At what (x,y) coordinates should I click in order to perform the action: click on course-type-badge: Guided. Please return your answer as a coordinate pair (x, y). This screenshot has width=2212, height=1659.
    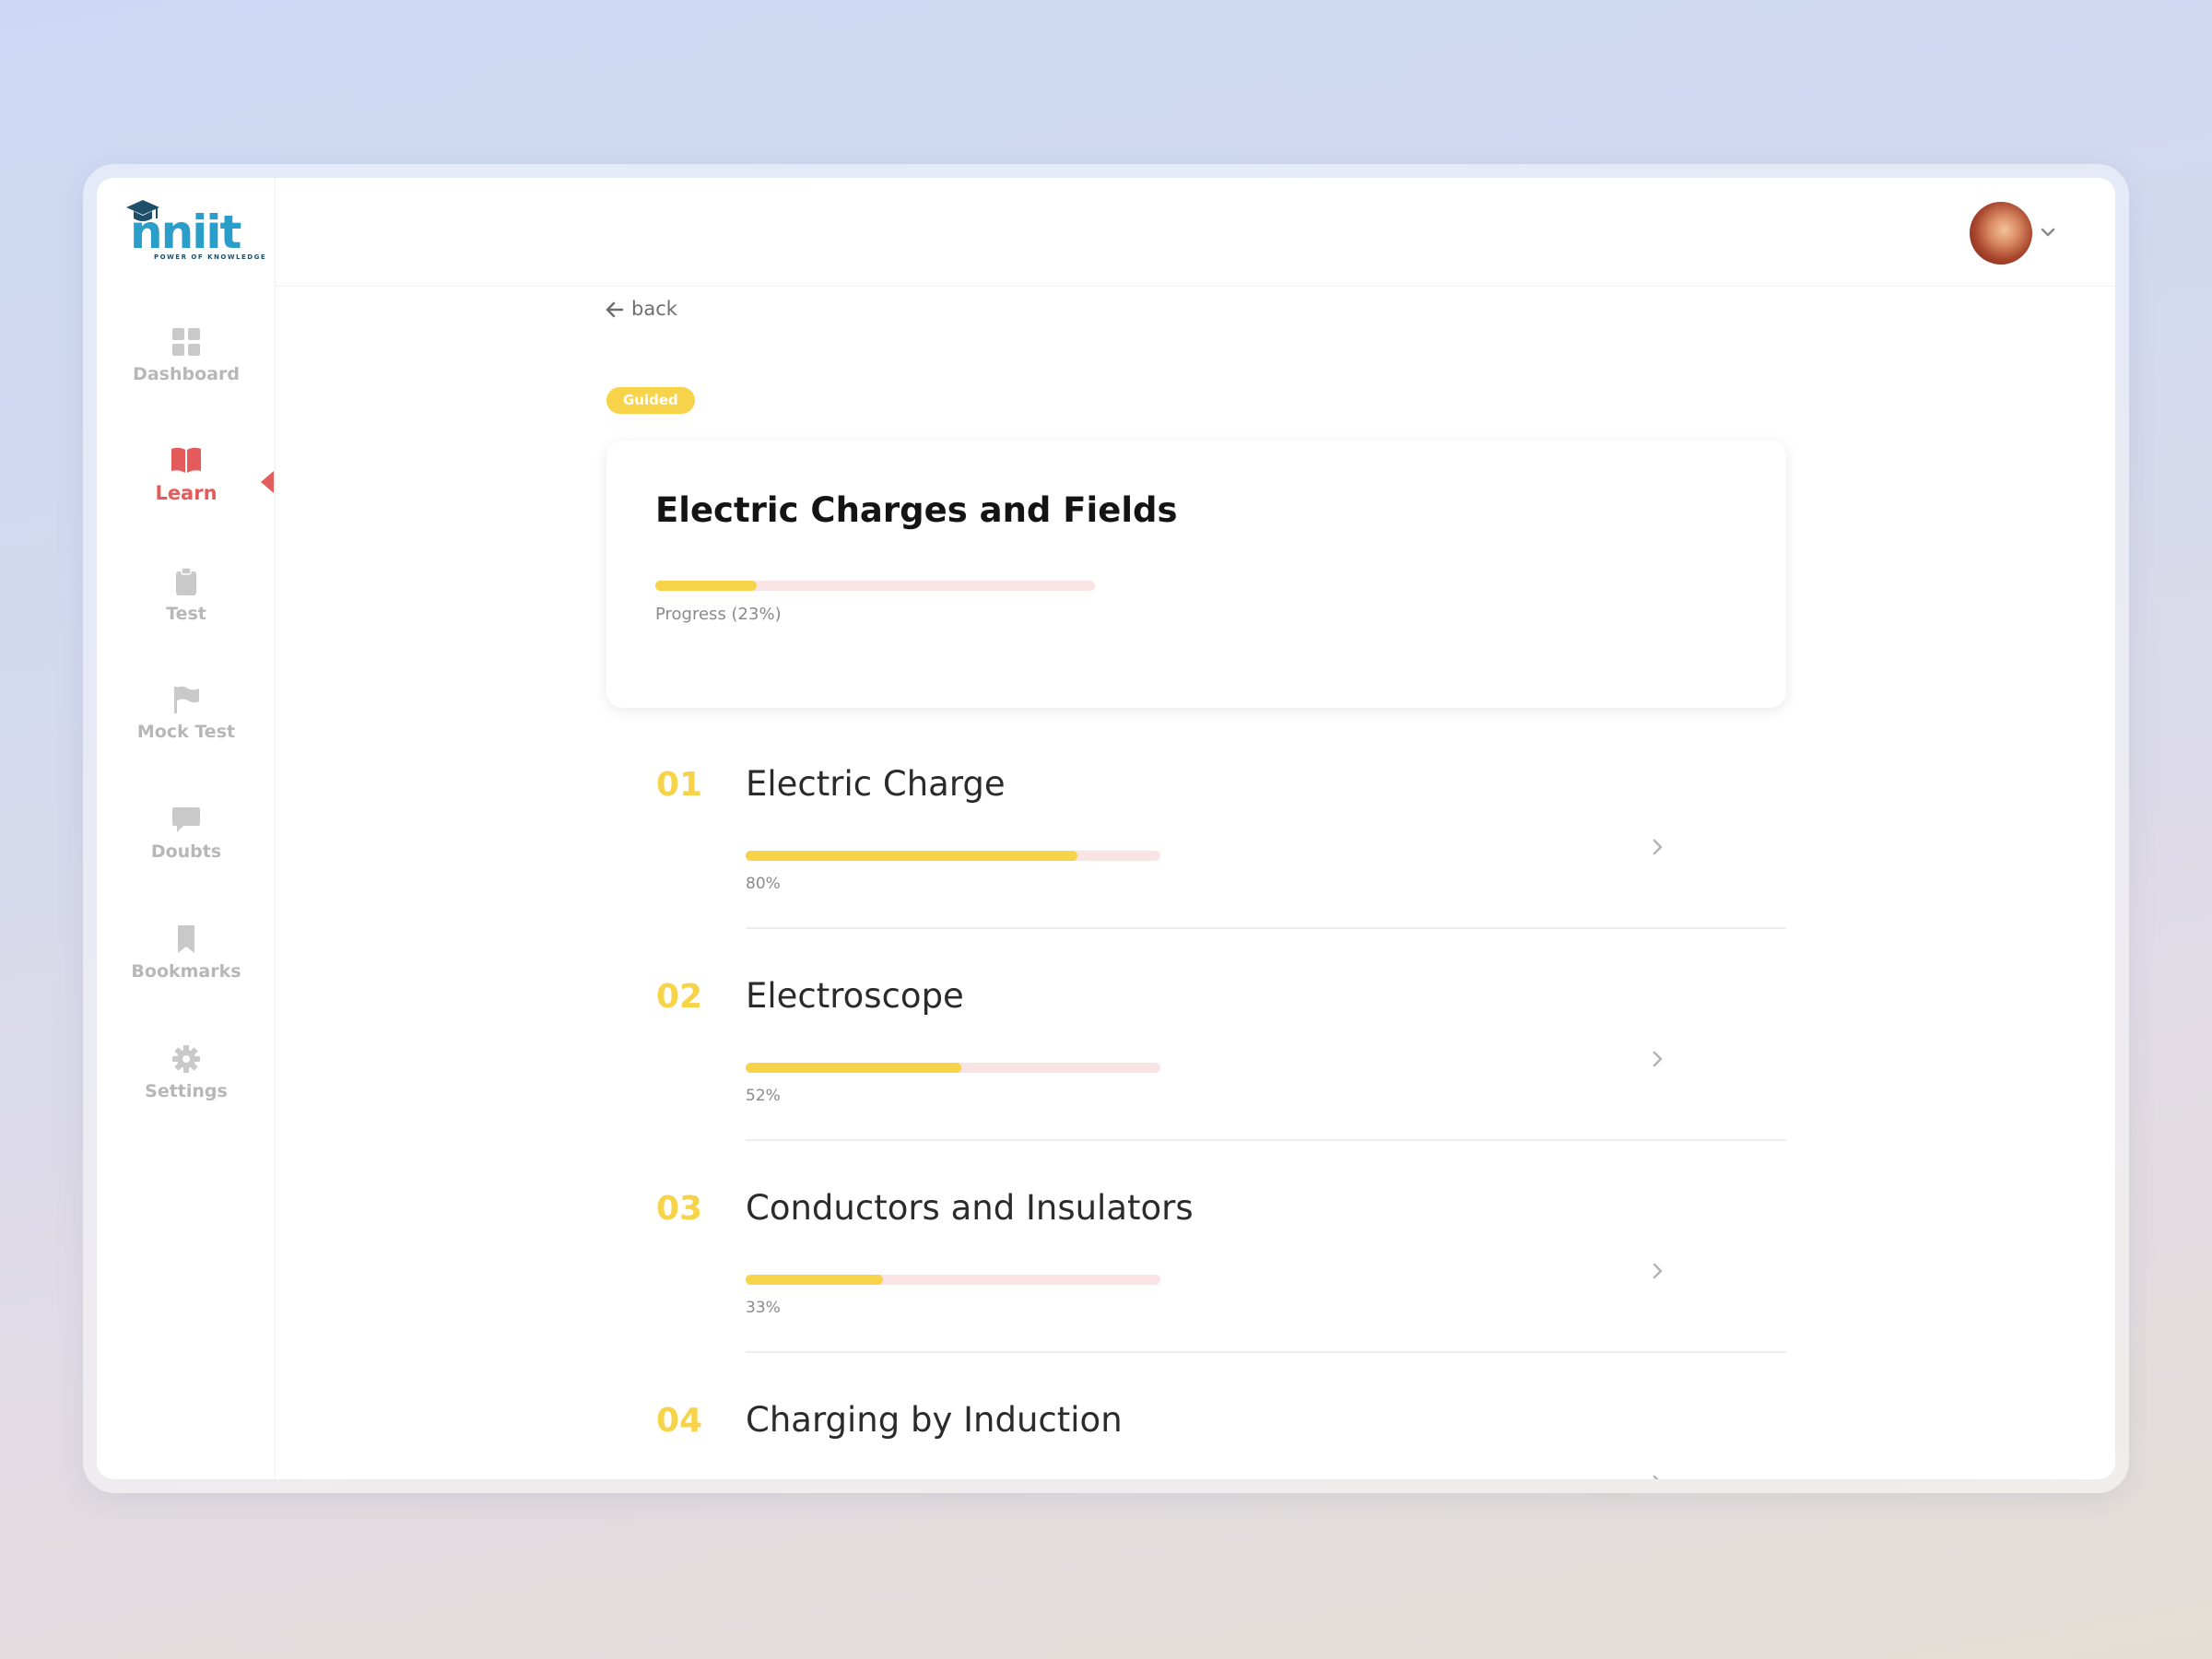
    Looking at the image, I should click on (650, 400).